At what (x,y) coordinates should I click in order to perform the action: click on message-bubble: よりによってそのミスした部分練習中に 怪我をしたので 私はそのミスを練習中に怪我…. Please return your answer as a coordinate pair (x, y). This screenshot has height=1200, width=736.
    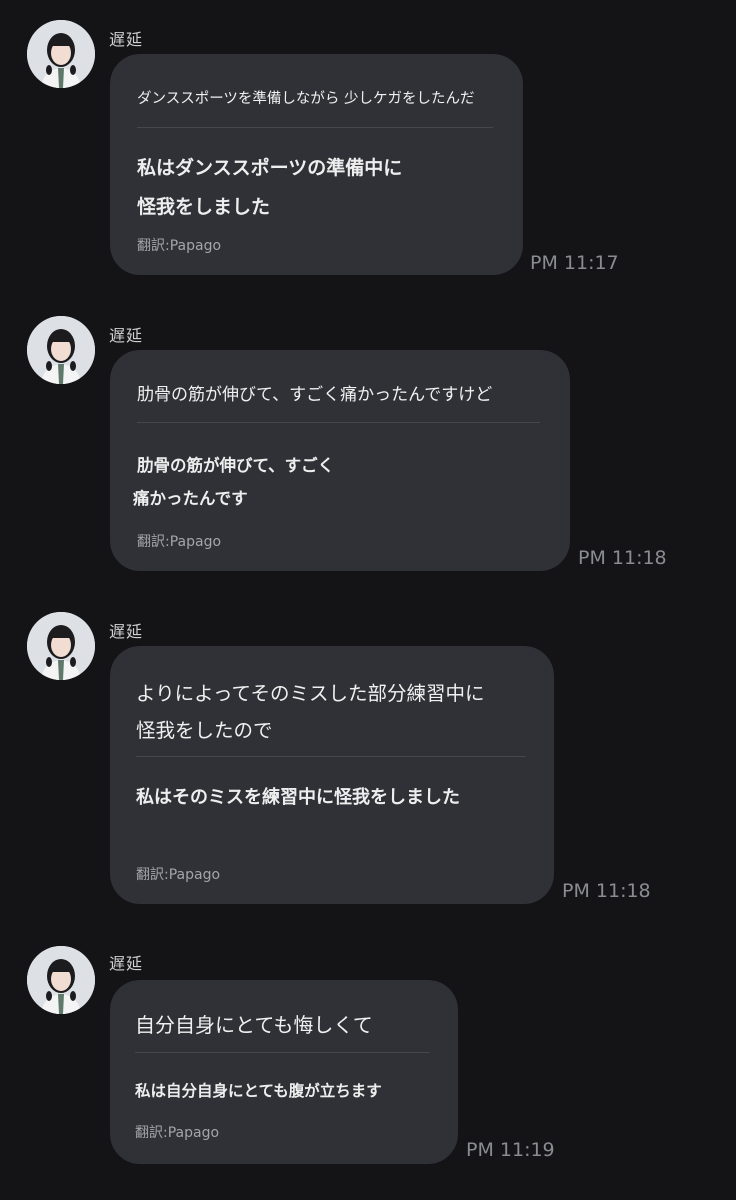
    Looking at the image, I should click on (332, 775).